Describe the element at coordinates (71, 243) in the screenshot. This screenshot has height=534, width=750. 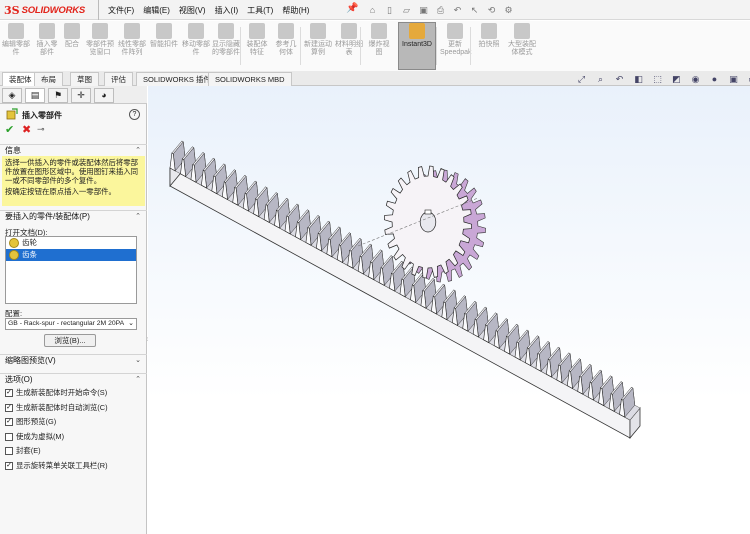
I see `list-item: 齿轮` at that location.